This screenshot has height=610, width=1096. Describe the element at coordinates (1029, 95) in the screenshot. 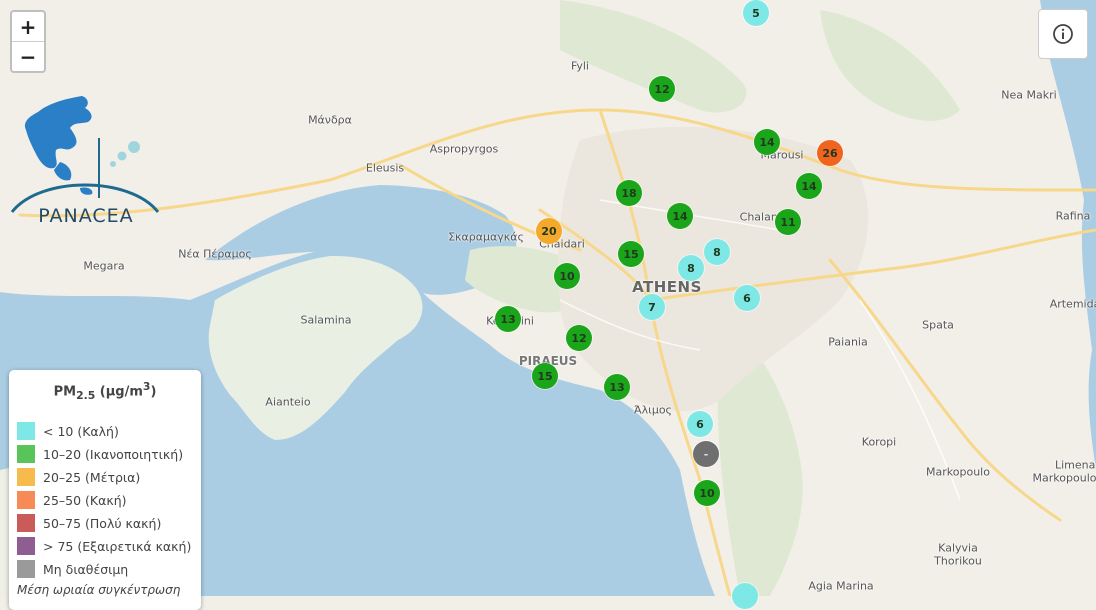

I see `place-label: Nea Makri` at that location.